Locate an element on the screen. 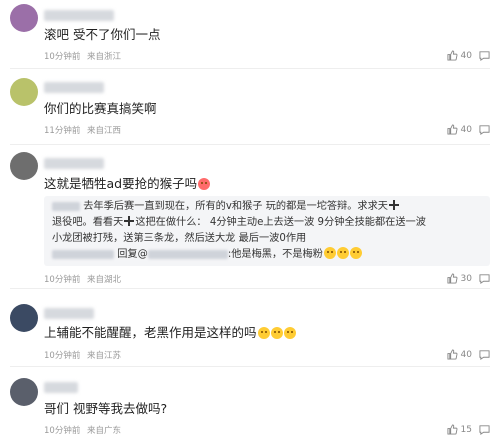 This screenshot has width=500, height=440. comment-text: 上辅能不能醒醒，老黑作用是这样的吗 is located at coordinates (170, 333).